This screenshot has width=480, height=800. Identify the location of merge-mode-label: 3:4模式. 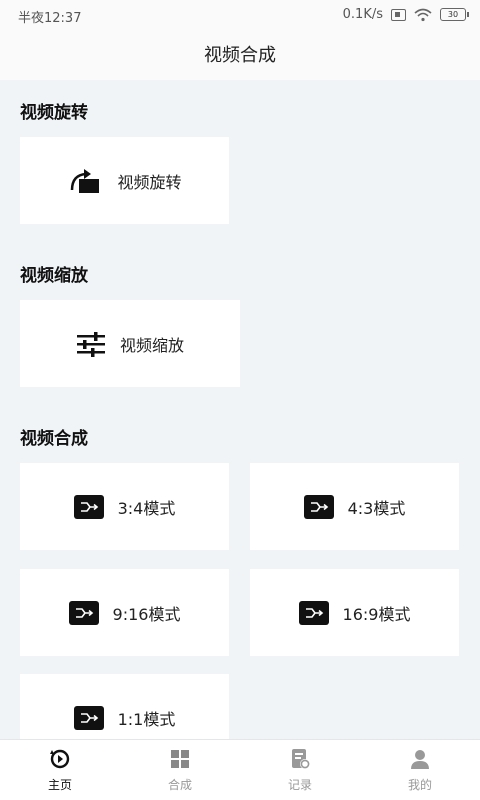
(146, 508).